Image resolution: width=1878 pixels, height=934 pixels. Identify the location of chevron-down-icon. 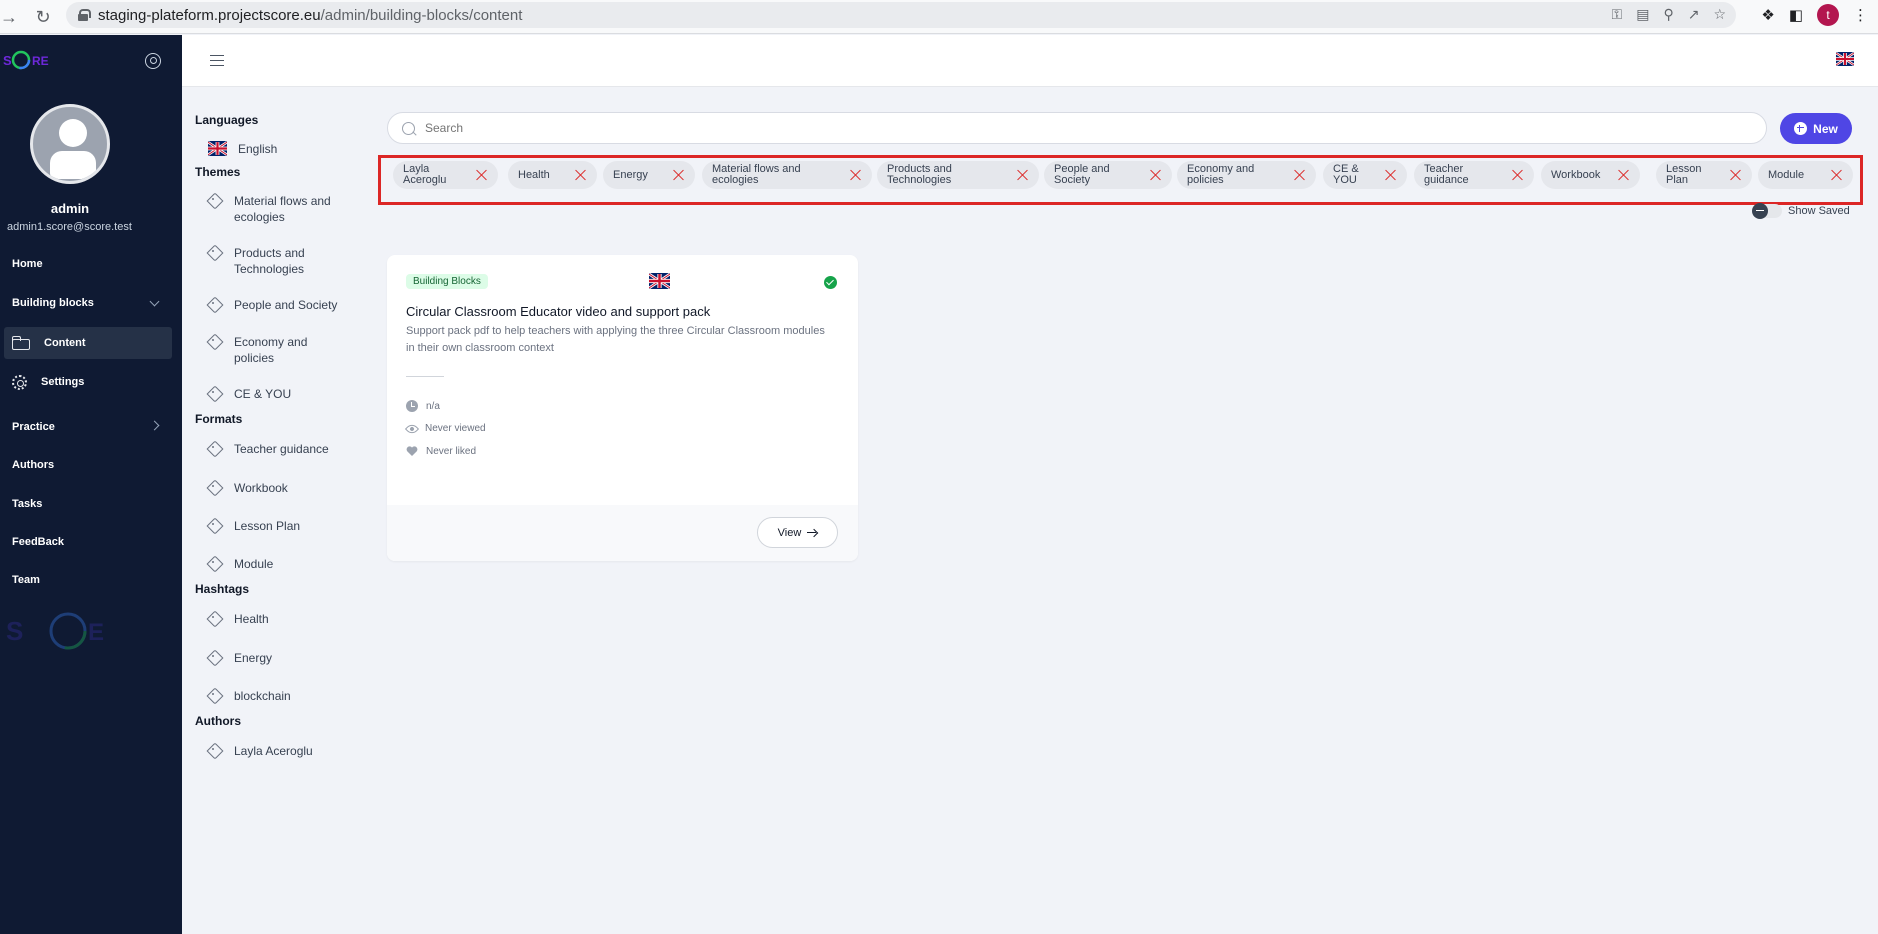
(154, 301).